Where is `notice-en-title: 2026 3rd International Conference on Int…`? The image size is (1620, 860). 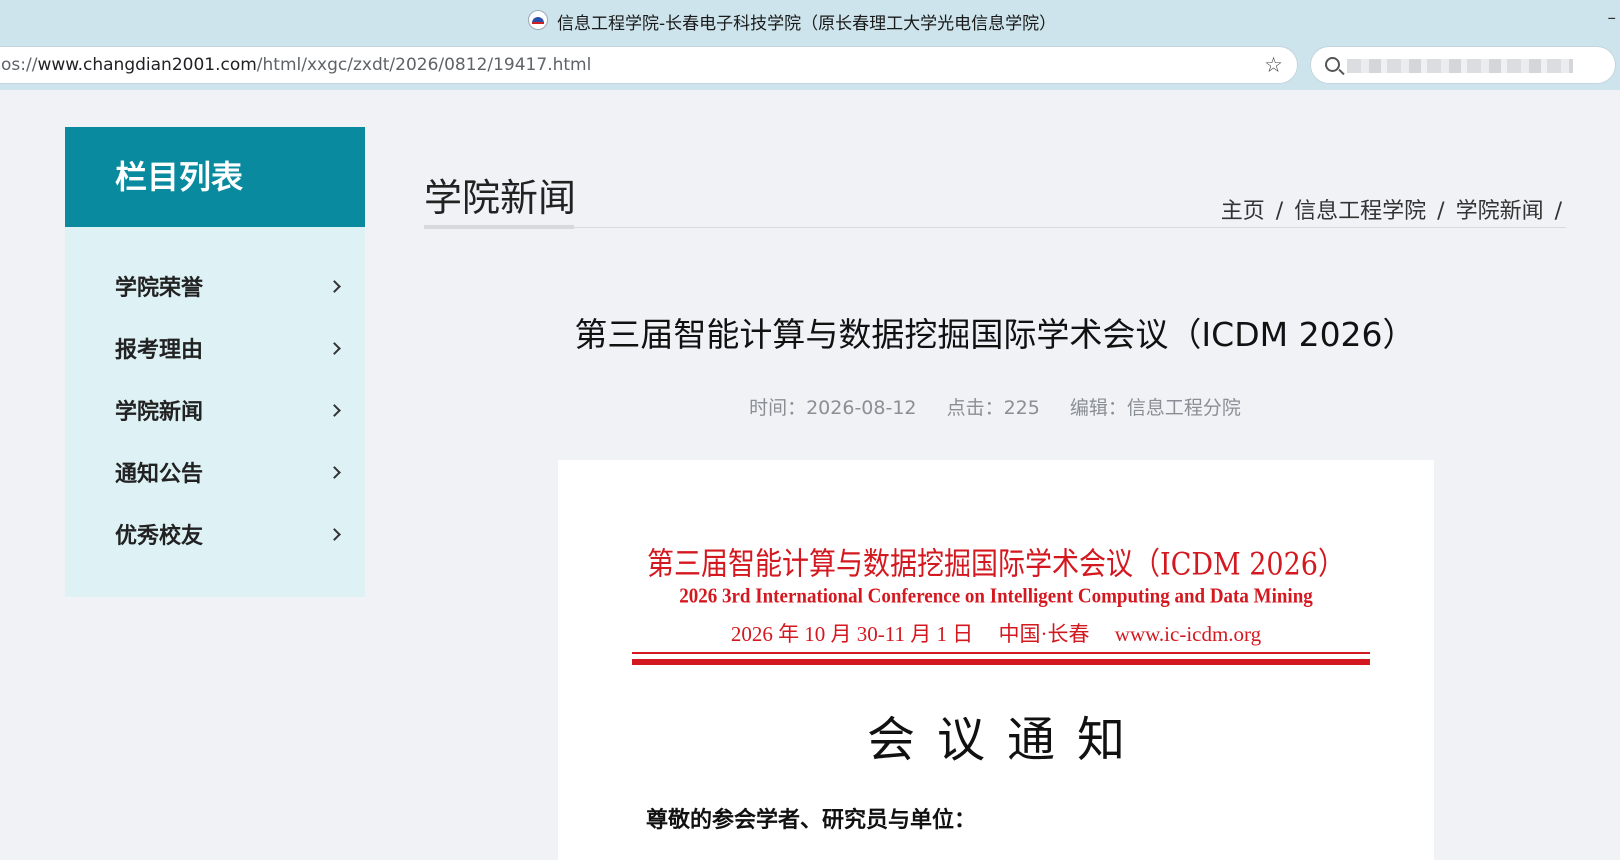 notice-en-title: 2026 3rd International Conference on Int… is located at coordinates (996, 596).